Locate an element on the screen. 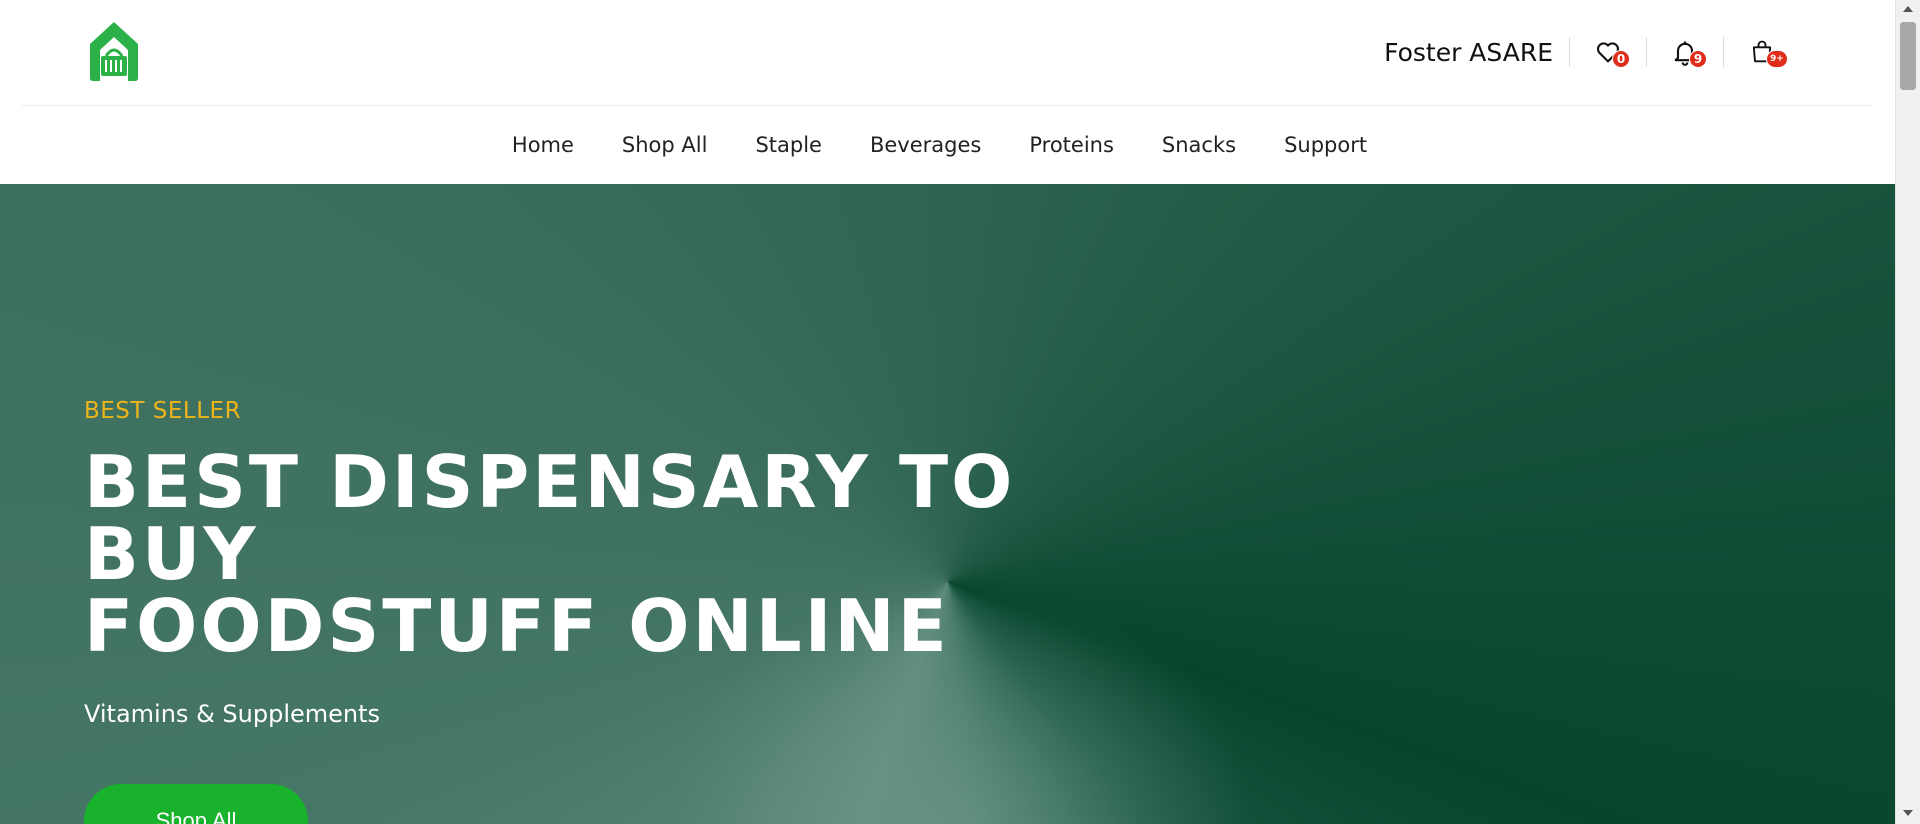  nav-item-proteins: Proteins is located at coordinates (1071, 145).